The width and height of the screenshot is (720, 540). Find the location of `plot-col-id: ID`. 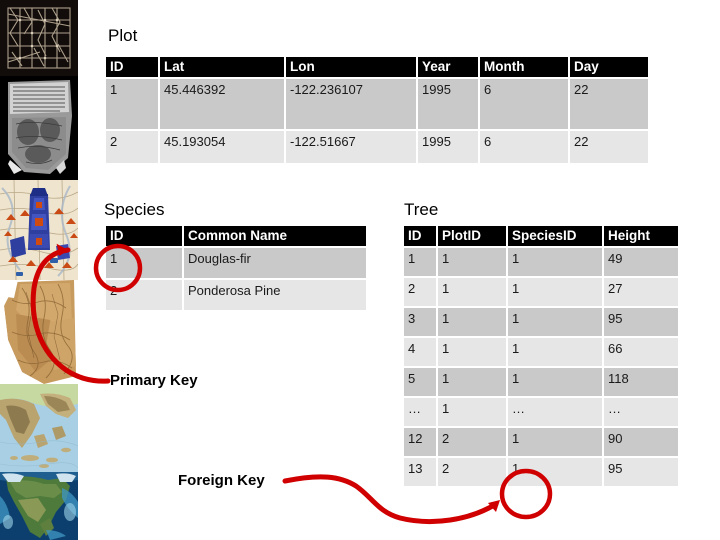

plot-col-id: ID is located at coordinates (132, 67).